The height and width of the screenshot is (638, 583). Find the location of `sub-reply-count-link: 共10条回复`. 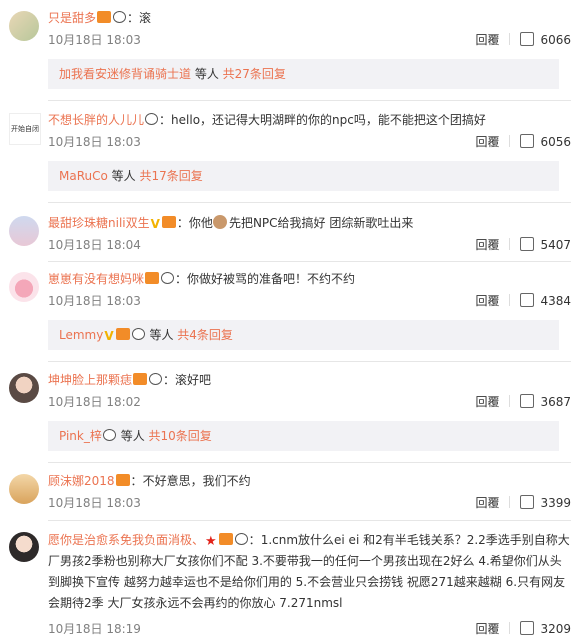

sub-reply-count-link: 共10条回复 is located at coordinates (180, 436).